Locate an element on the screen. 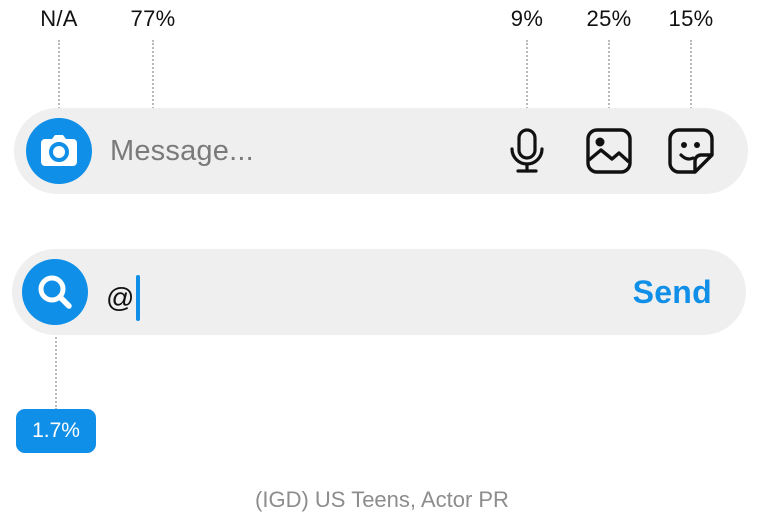  gallery-button is located at coordinates (609, 151).